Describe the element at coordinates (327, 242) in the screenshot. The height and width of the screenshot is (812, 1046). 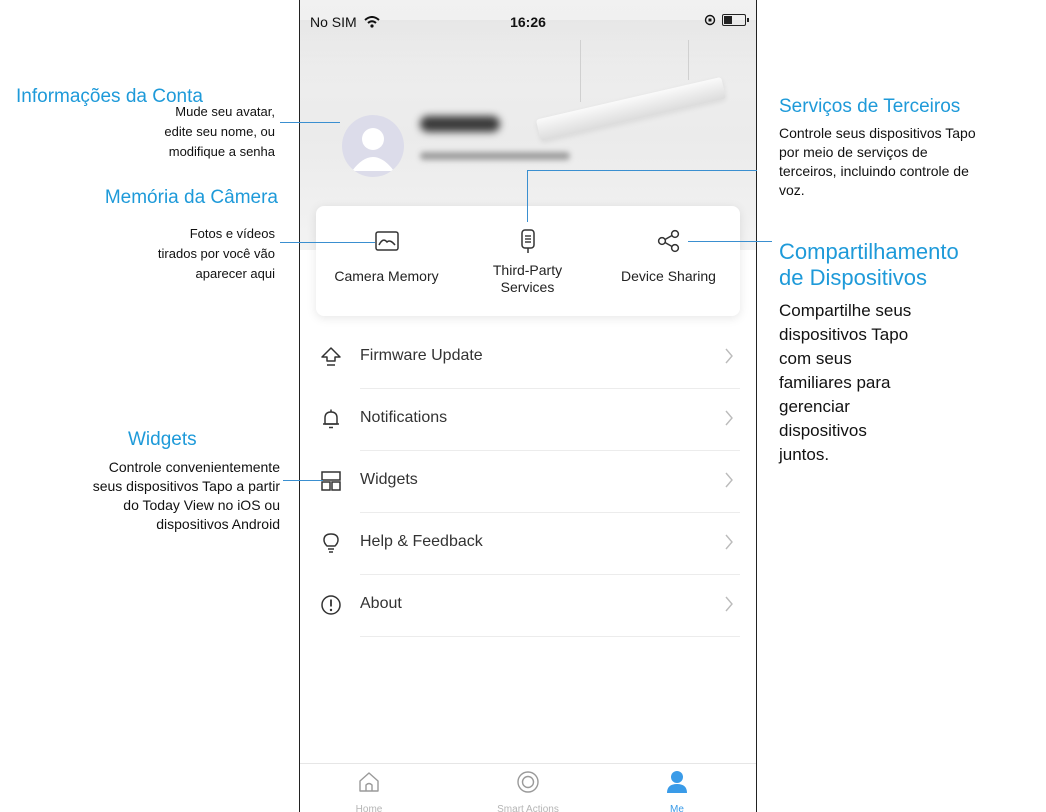
I see `camera-memory-callout-line` at that location.